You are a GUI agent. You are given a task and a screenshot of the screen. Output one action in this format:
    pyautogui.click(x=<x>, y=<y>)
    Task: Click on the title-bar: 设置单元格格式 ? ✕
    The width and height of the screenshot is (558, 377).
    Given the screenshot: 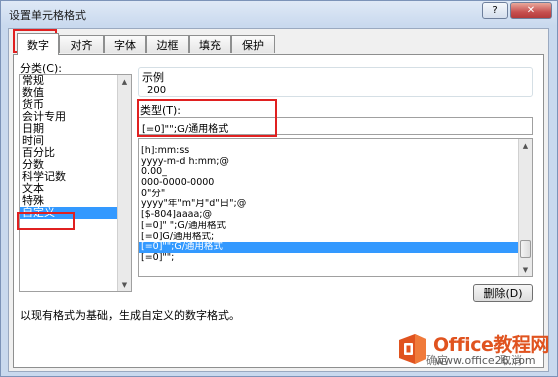 What is the action you would take?
    pyautogui.click(x=279, y=13)
    